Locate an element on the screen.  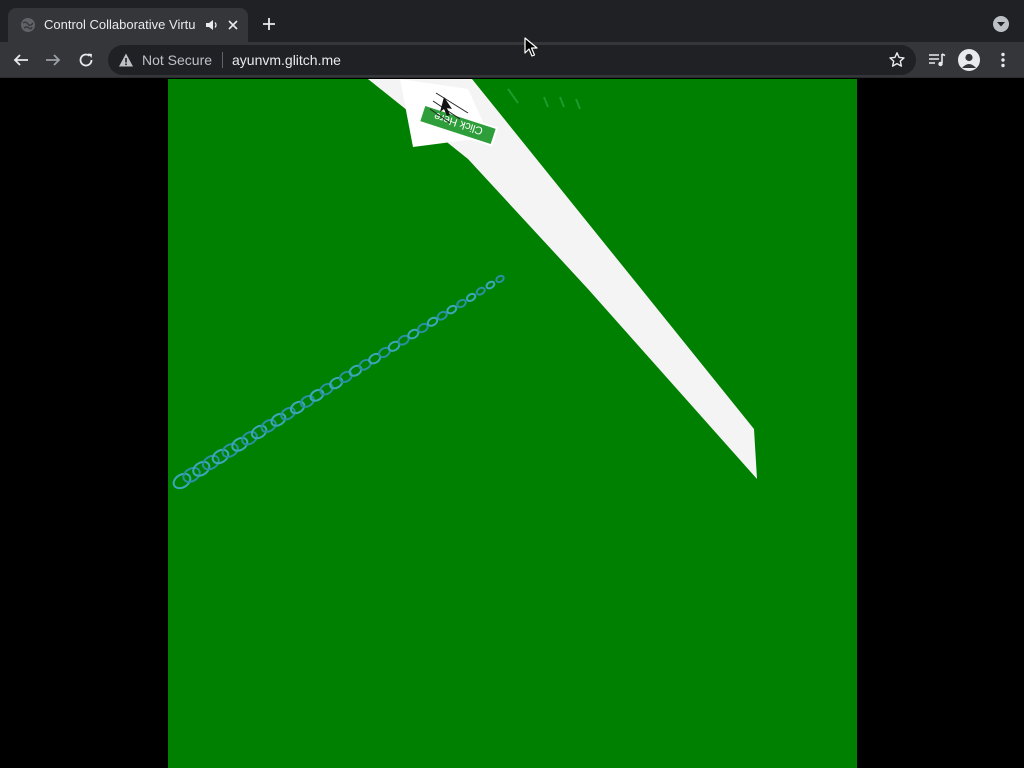
warning-triangle-icon is located at coordinates (126, 60).